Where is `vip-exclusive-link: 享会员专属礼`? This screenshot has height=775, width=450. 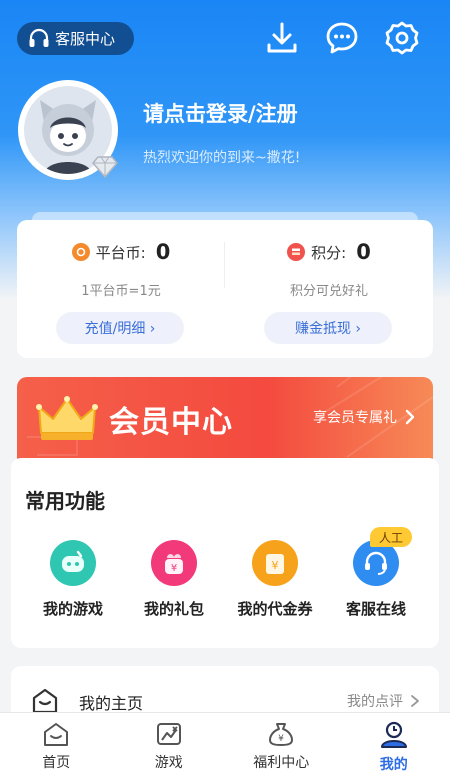
vip-exclusive-link: 享会员专属礼 is located at coordinates (365, 417).